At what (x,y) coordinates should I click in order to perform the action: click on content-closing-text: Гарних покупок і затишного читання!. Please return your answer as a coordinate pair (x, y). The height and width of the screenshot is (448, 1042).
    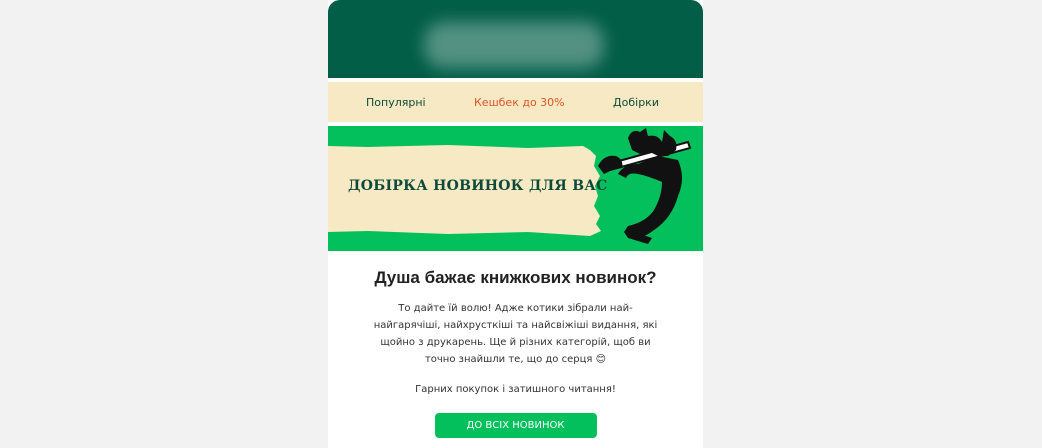
    Looking at the image, I should click on (515, 389).